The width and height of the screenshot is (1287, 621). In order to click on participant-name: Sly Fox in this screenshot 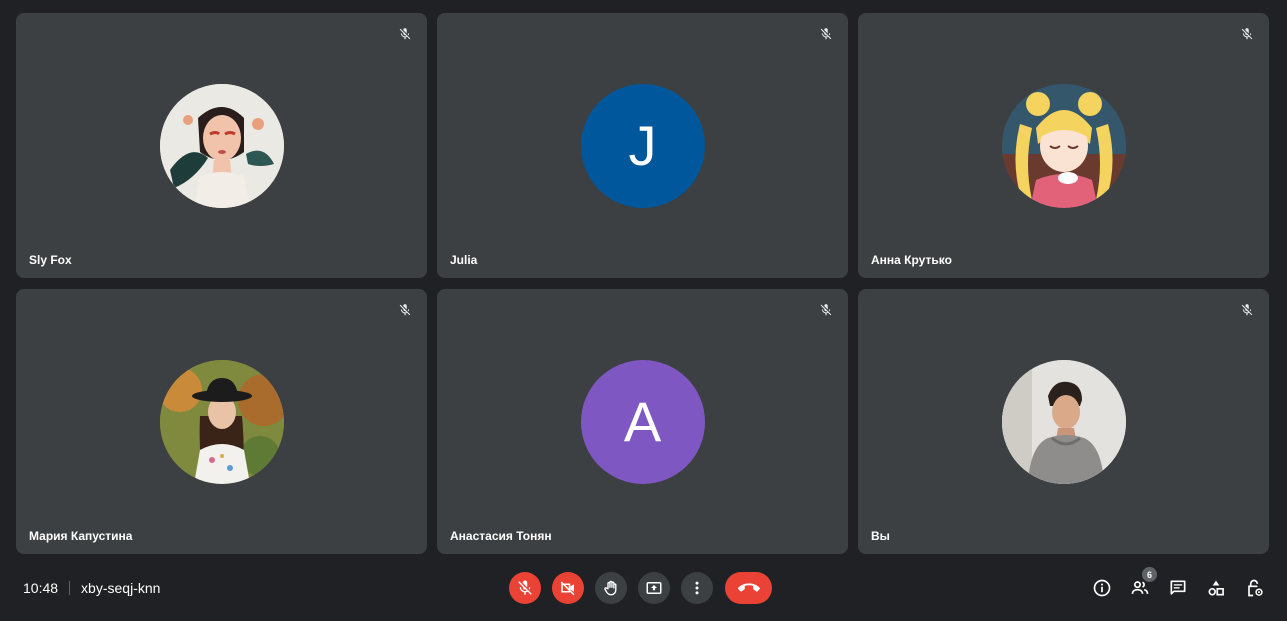, I will do `click(50, 260)`.